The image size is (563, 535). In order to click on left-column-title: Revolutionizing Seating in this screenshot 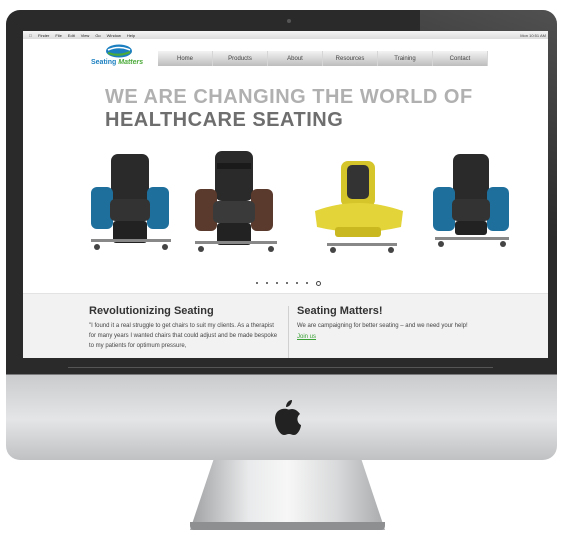, I will do `click(151, 311)`.